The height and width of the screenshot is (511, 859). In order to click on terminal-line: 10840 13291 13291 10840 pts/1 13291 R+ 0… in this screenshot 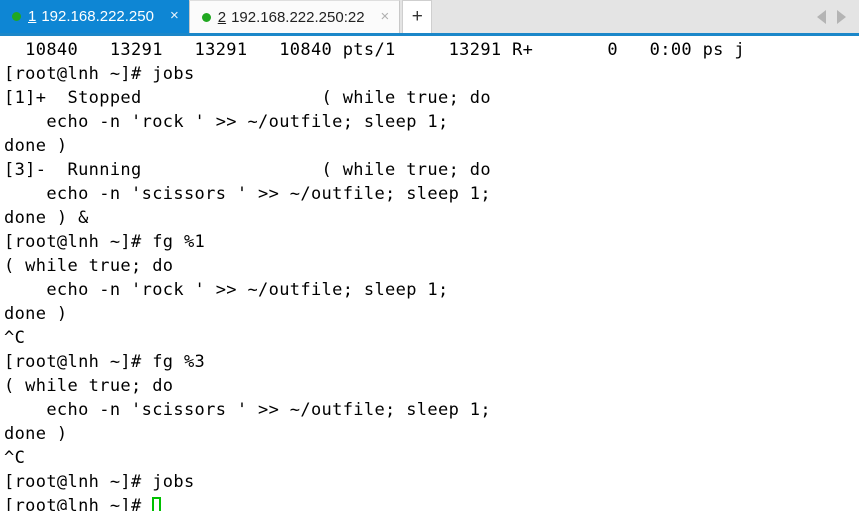, I will do `click(374, 50)`.